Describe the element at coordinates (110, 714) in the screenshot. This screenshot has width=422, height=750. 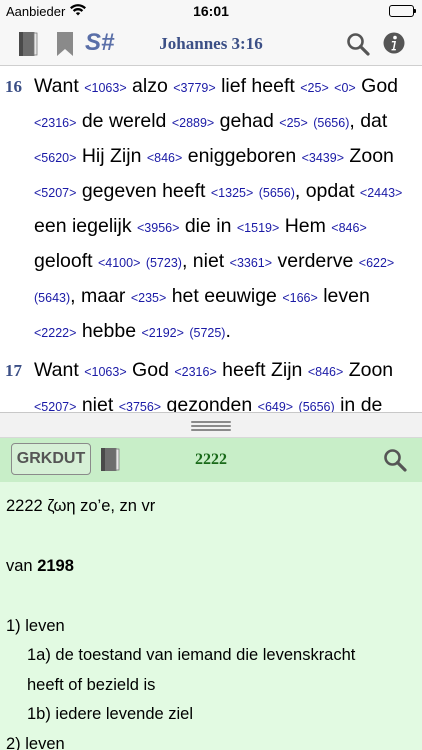
I see `dict-line: 1b) iedere levende ziel` at that location.